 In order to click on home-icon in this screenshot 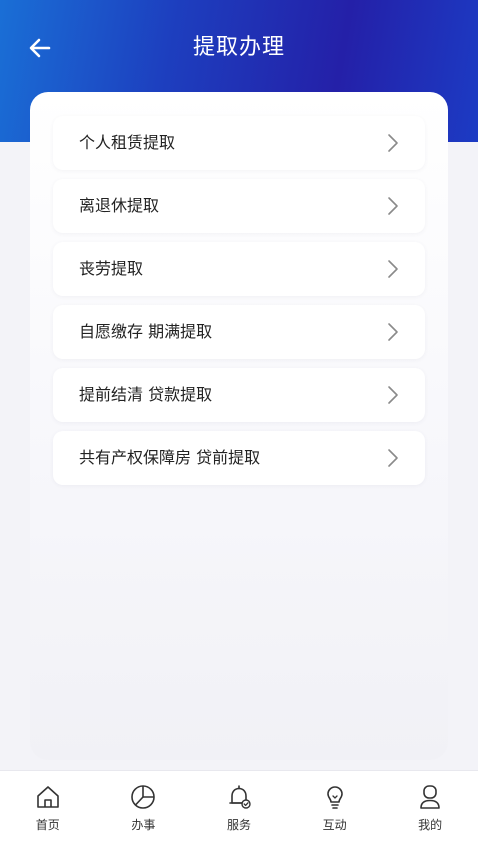, I will do `click(47, 797)`.